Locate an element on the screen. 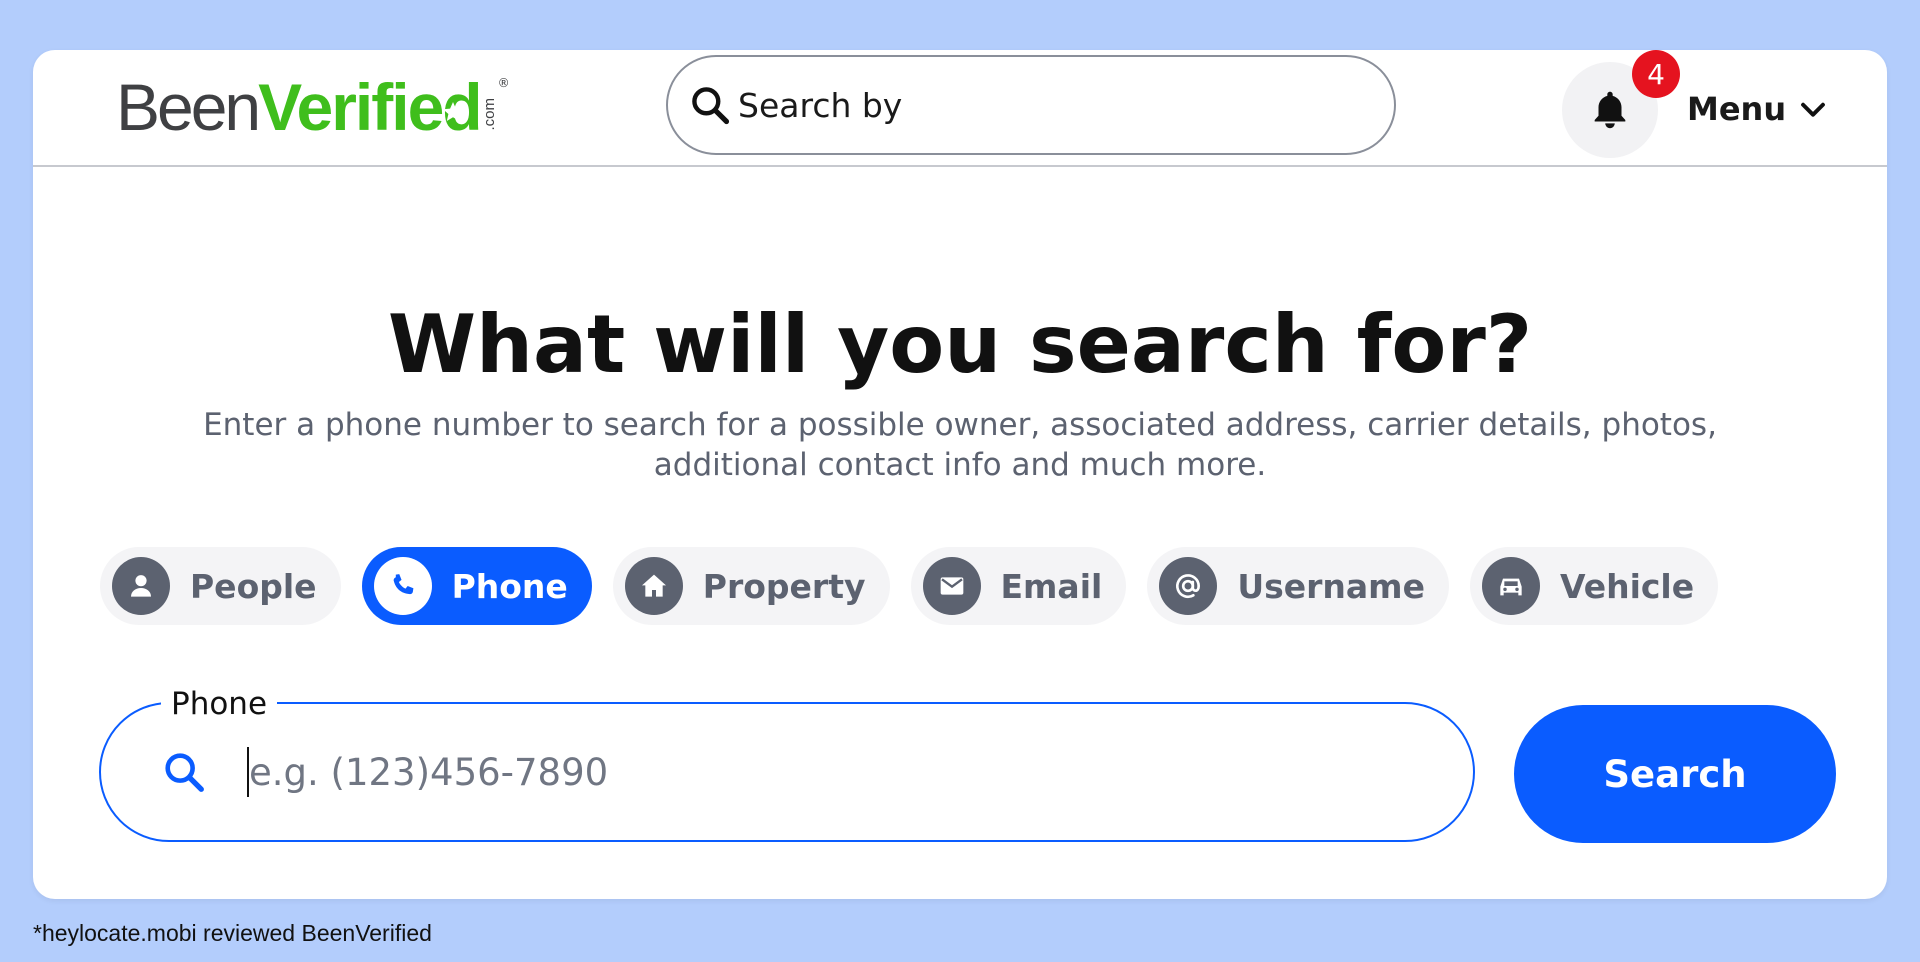  tab-label: Property is located at coordinates (784, 586).